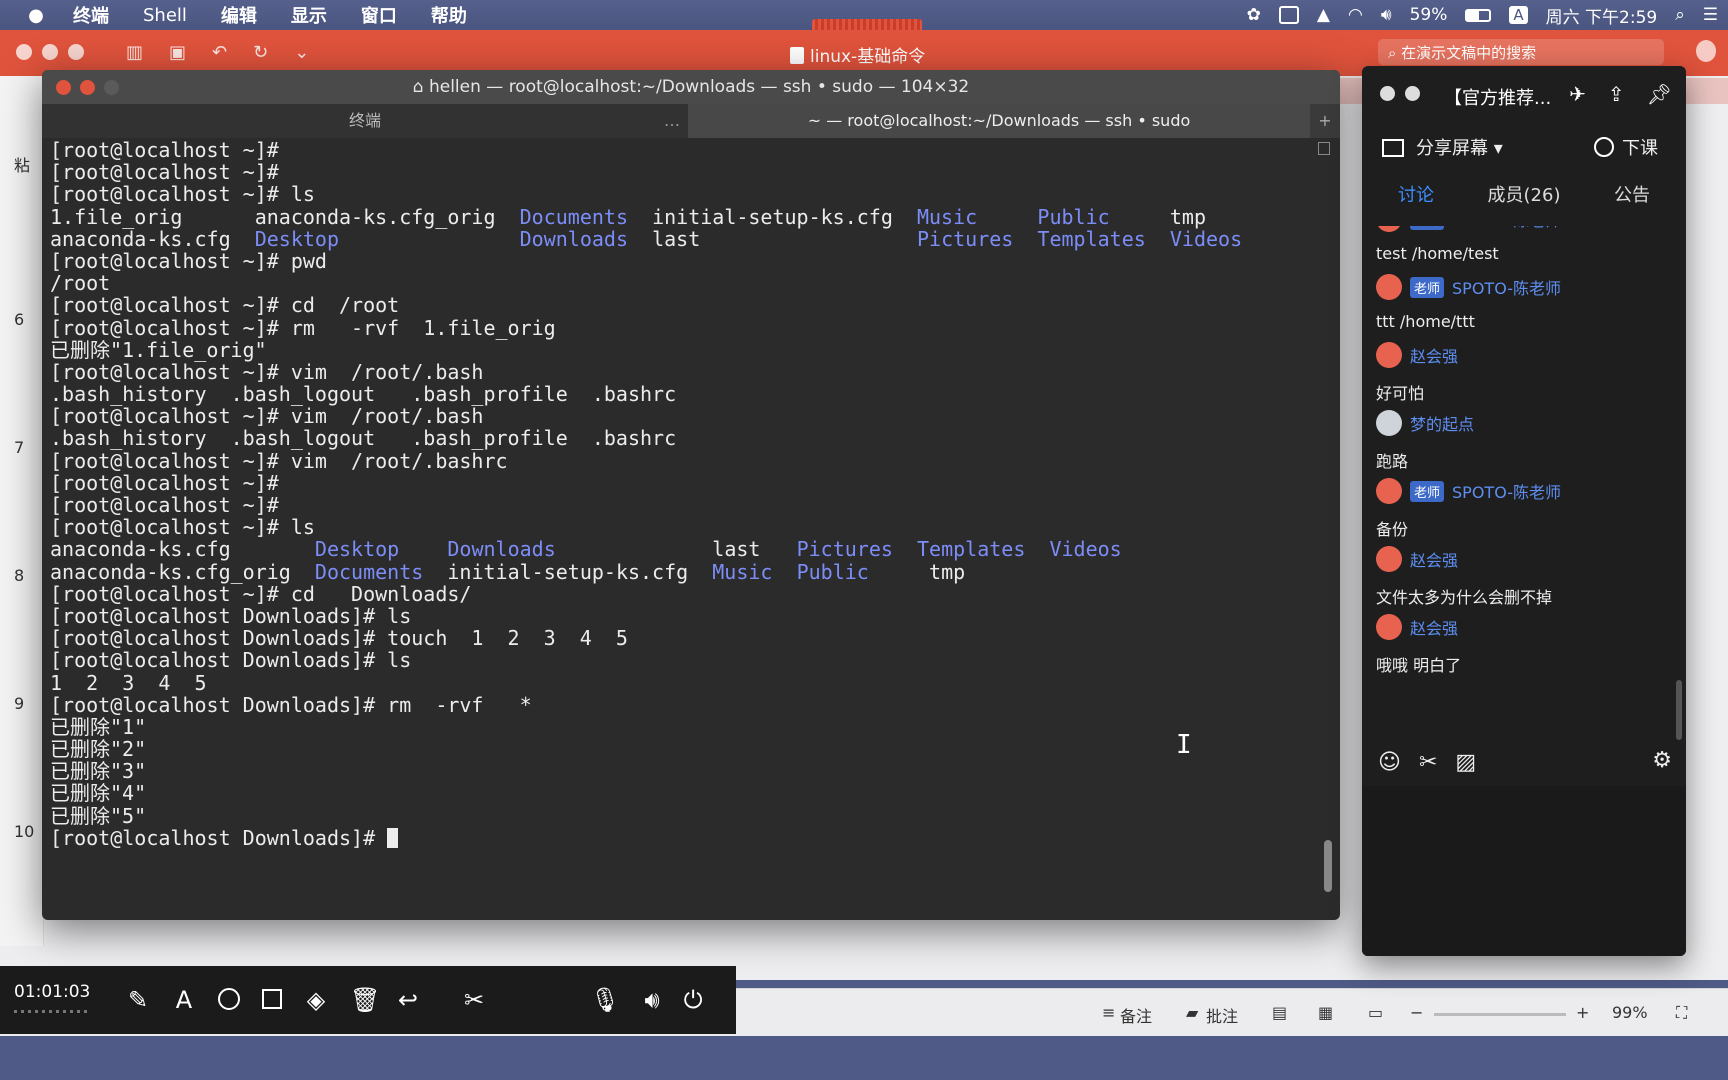  I want to click on zoom-button, so click(76, 52).